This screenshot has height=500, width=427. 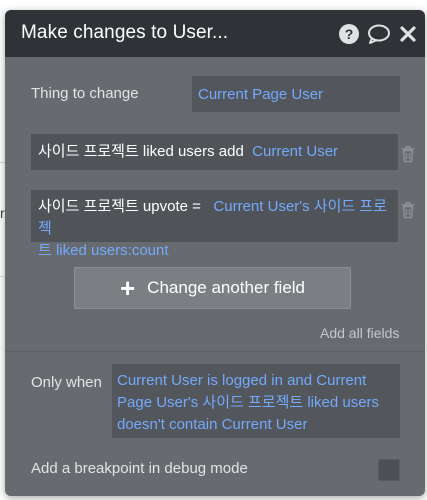 I want to click on field-value: Current User, so click(x=295, y=151).